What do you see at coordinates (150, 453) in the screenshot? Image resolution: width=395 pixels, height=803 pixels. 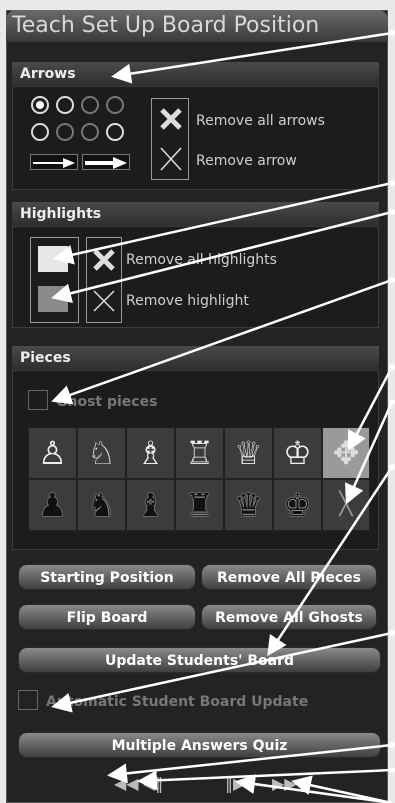 I see `white-bishop-icon: ♗` at bounding box center [150, 453].